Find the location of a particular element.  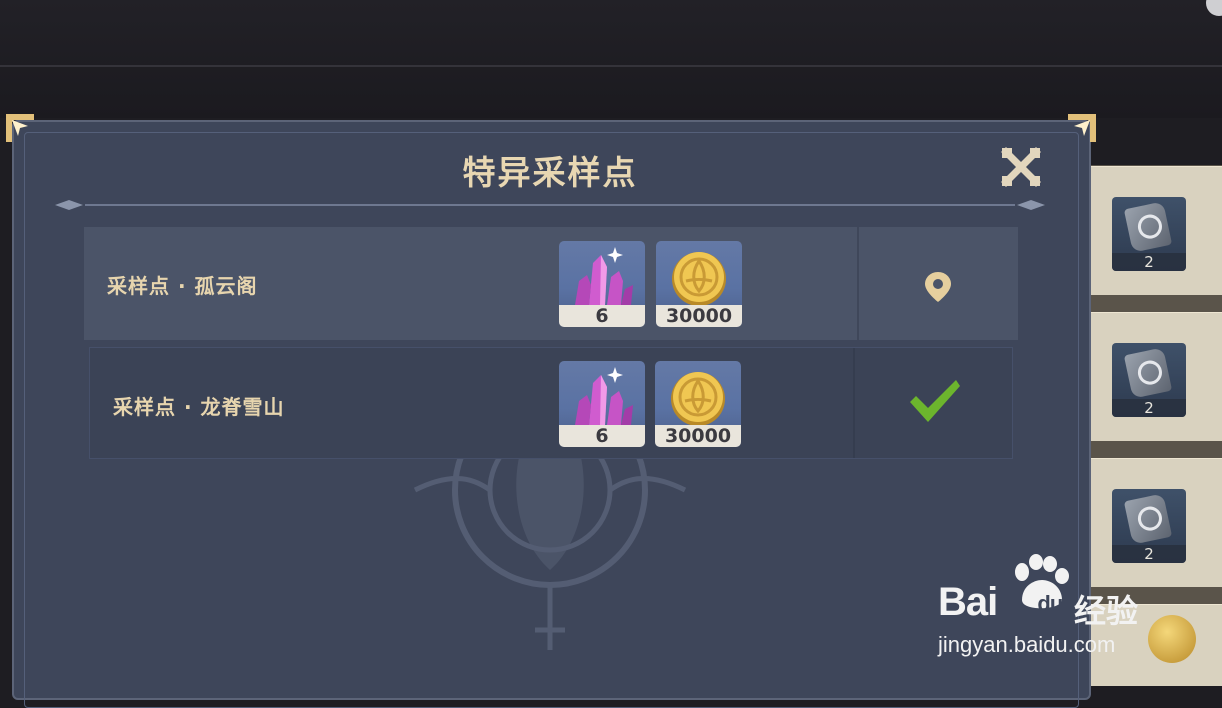

baidu-url: jingyan.baidu.com is located at coordinates (1027, 644).